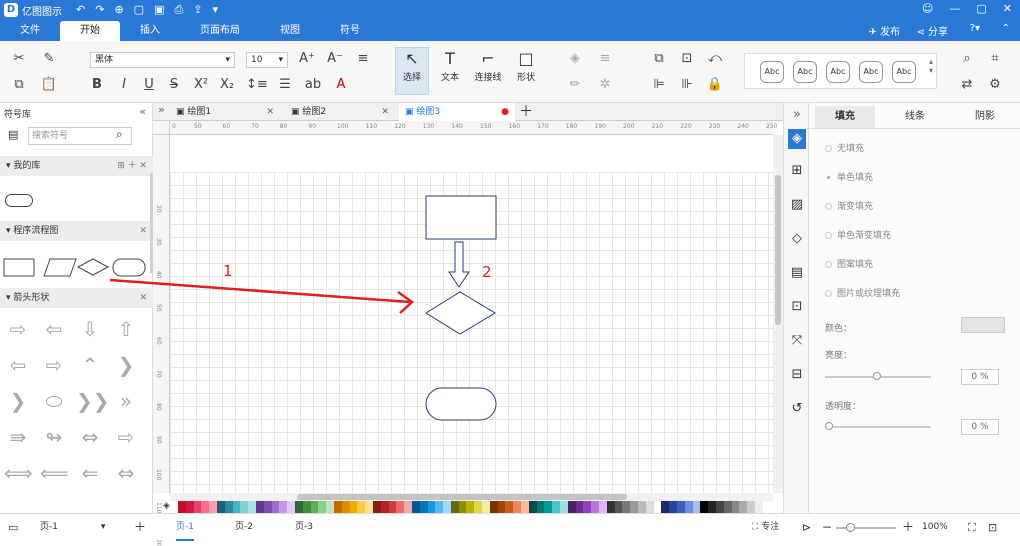  What do you see at coordinates (412, 71) in the screenshot?
I see `select-tool-button: ↖ 选择` at bounding box center [412, 71].